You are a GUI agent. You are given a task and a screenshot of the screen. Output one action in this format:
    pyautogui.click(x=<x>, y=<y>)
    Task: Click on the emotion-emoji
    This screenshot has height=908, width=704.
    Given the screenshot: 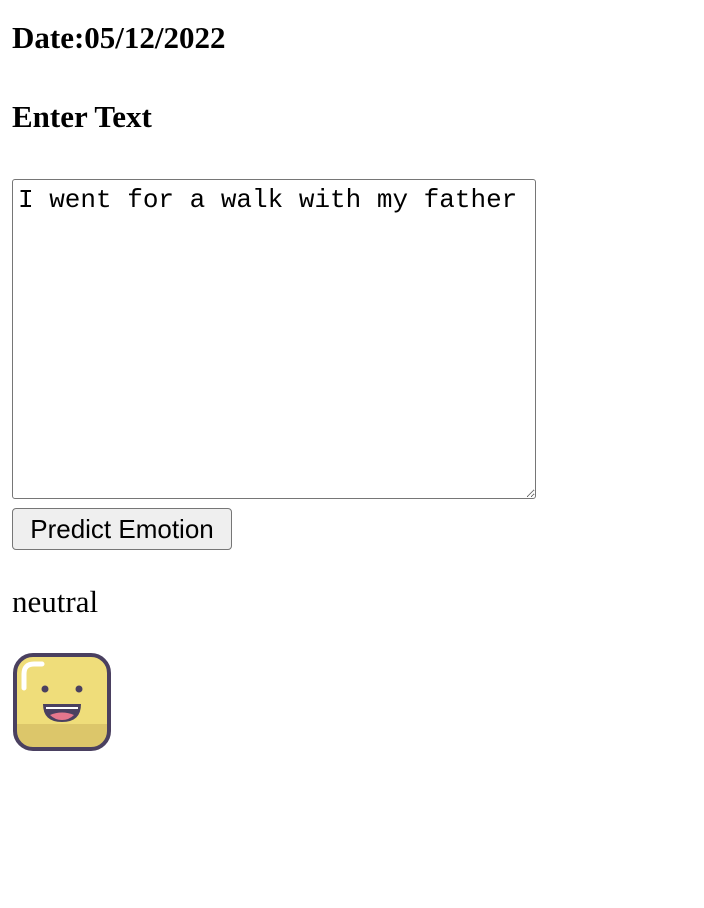 What is the action you would take?
    pyautogui.click(x=62, y=702)
    